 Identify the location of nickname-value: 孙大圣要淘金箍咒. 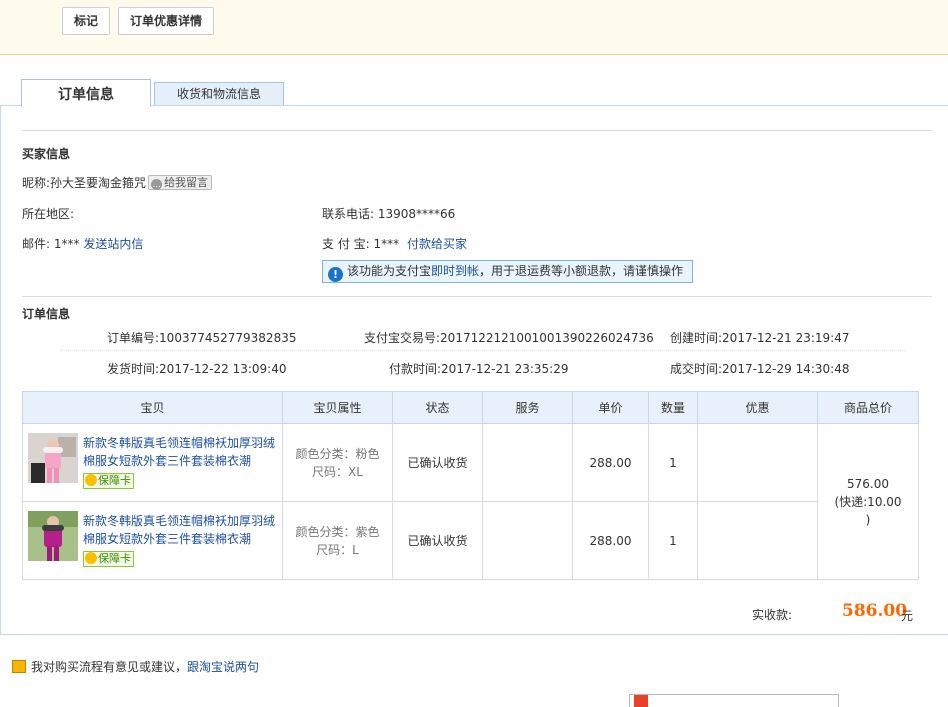
(98, 183).